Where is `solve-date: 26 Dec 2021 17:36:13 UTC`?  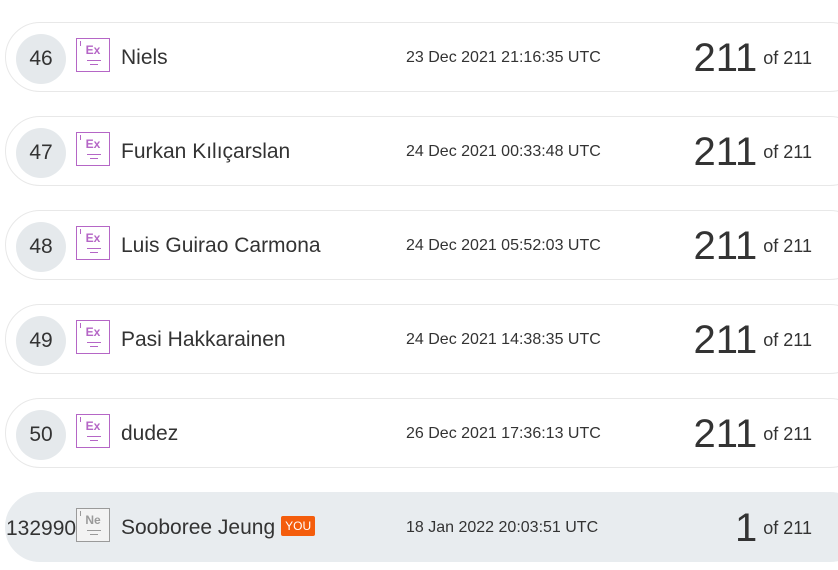 solve-date: 26 Dec 2021 17:36:13 UTC is located at coordinates (503, 433).